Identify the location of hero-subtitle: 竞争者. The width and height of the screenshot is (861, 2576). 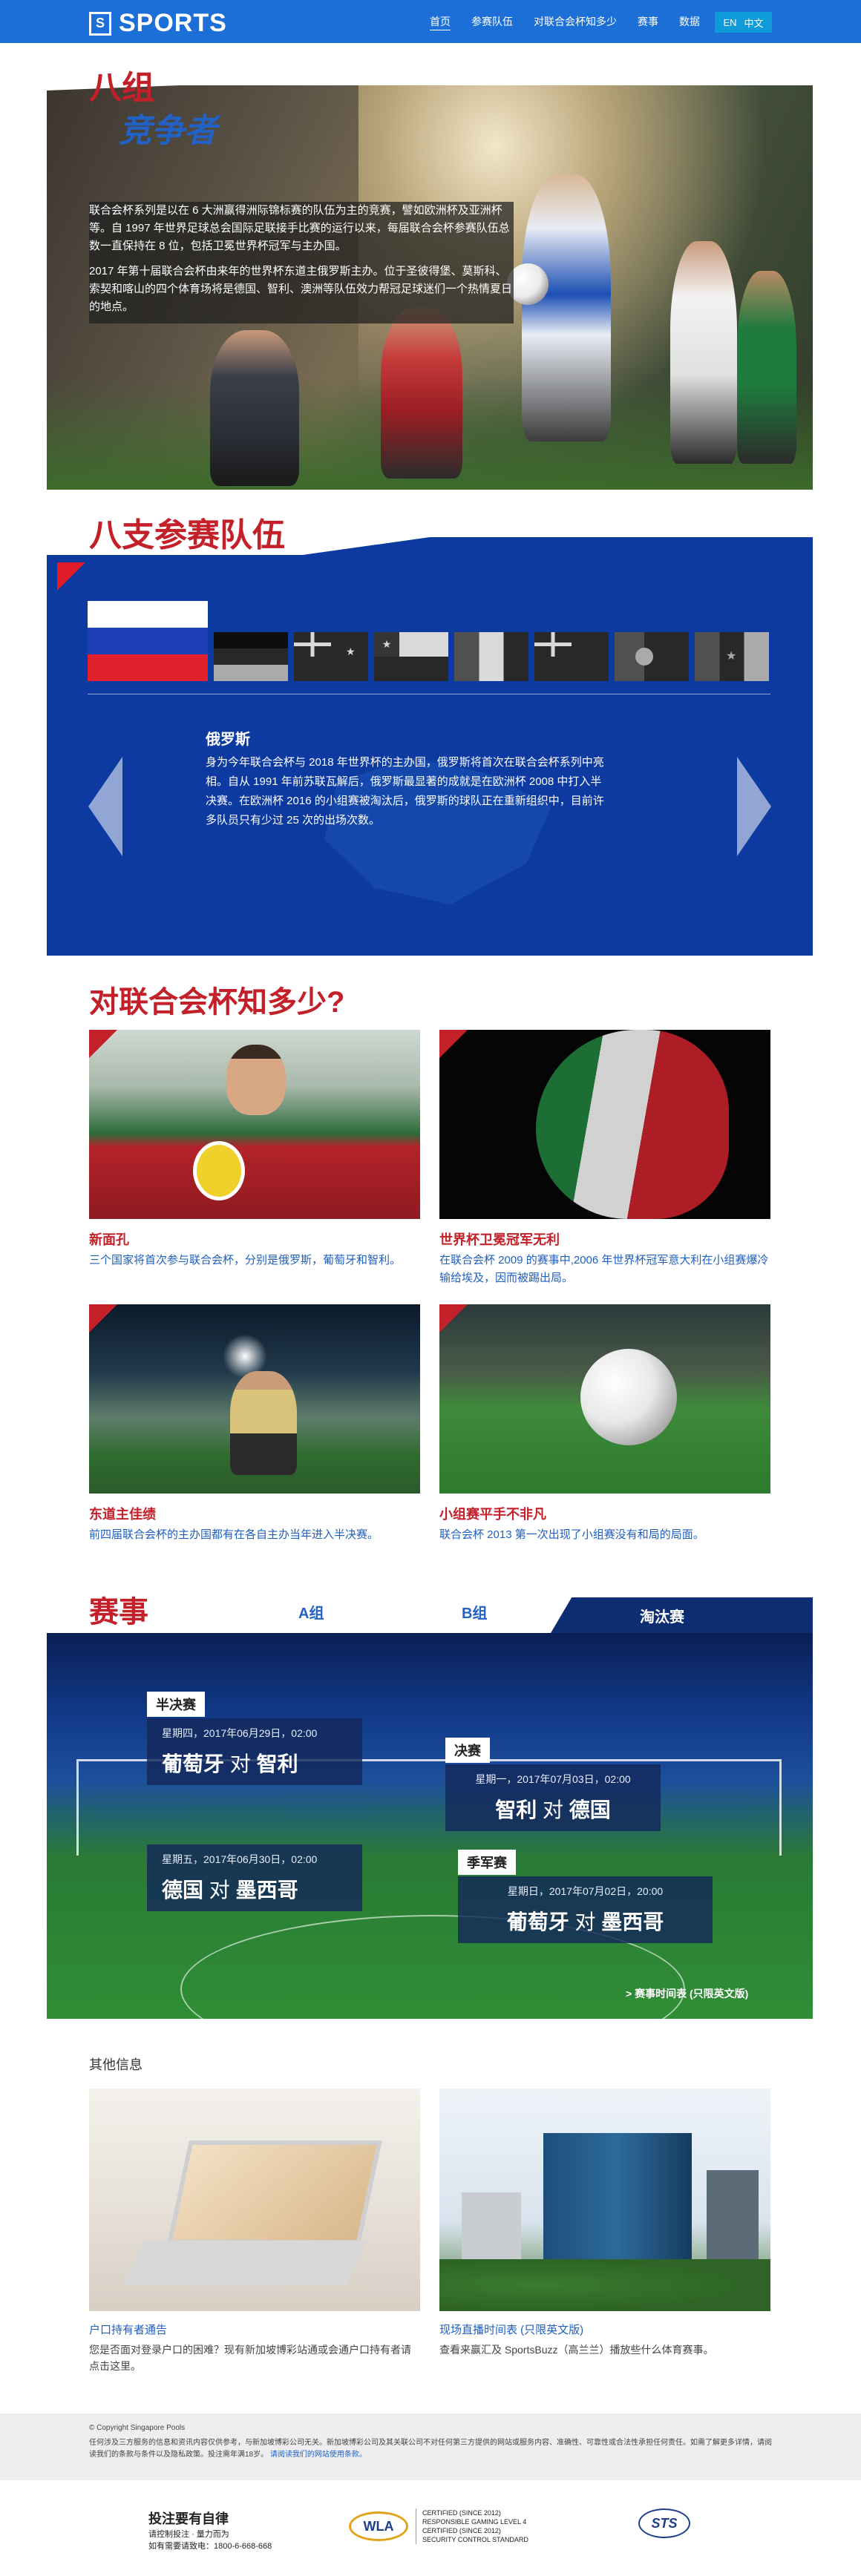
(168, 131).